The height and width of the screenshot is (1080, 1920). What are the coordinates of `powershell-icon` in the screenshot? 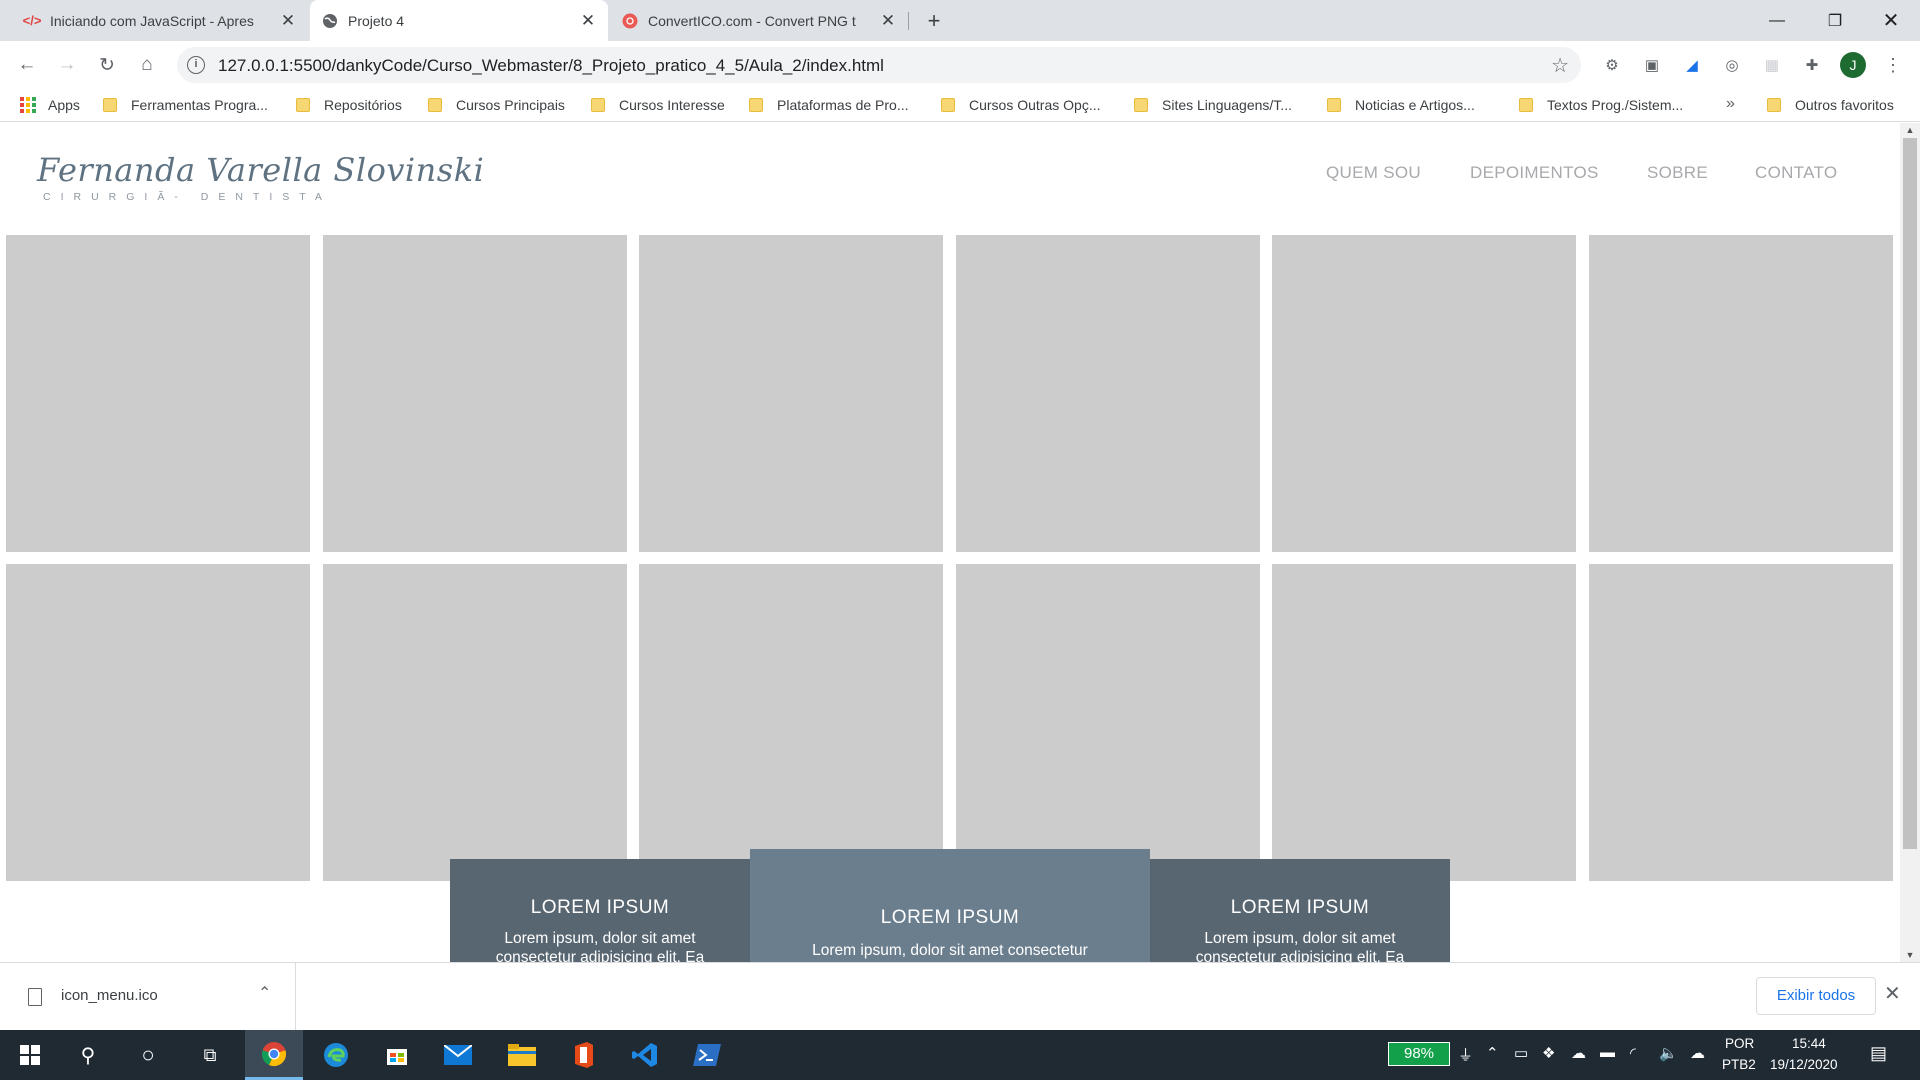 It's located at (707, 1055).